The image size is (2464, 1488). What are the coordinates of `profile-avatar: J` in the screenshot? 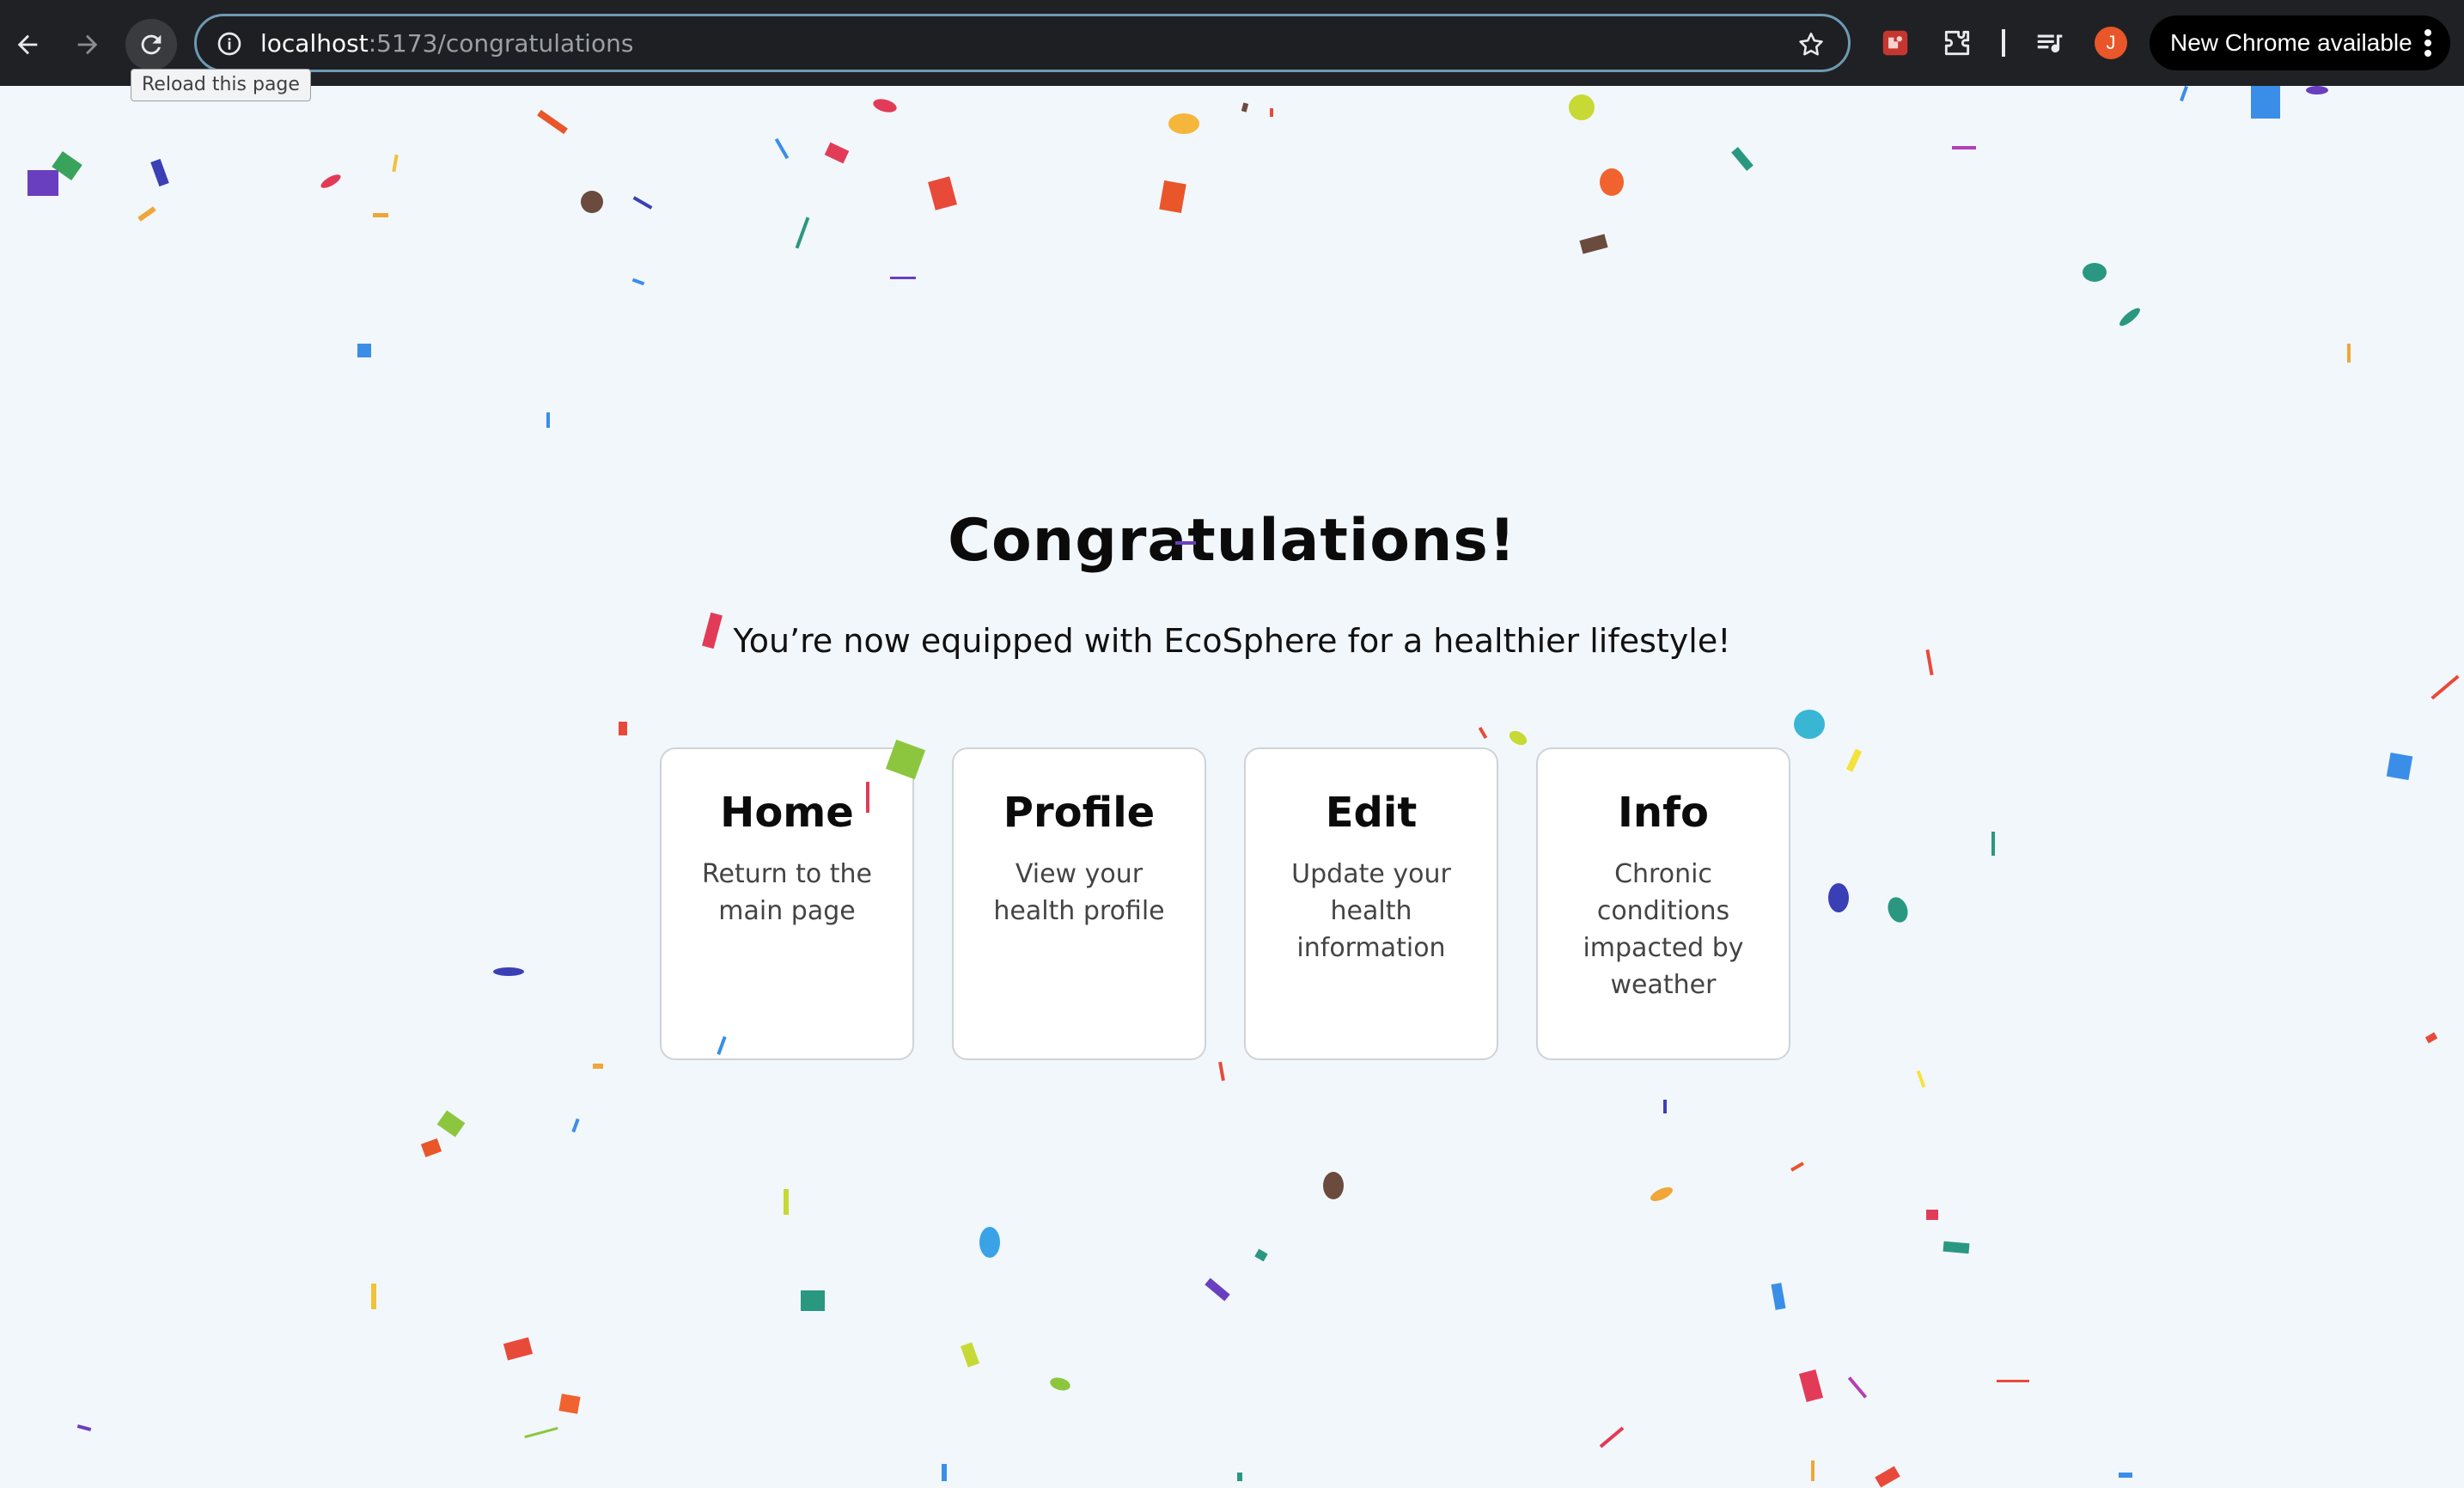 It's located at (2111, 43).